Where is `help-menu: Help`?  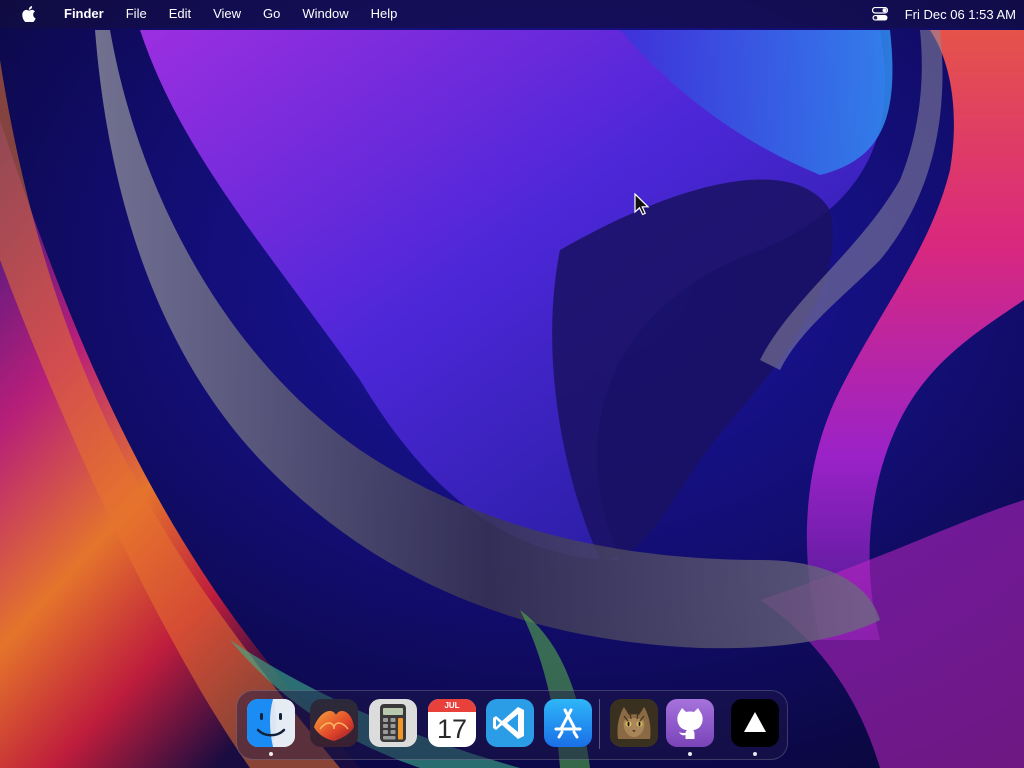
help-menu: Help is located at coordinates (384, 14).